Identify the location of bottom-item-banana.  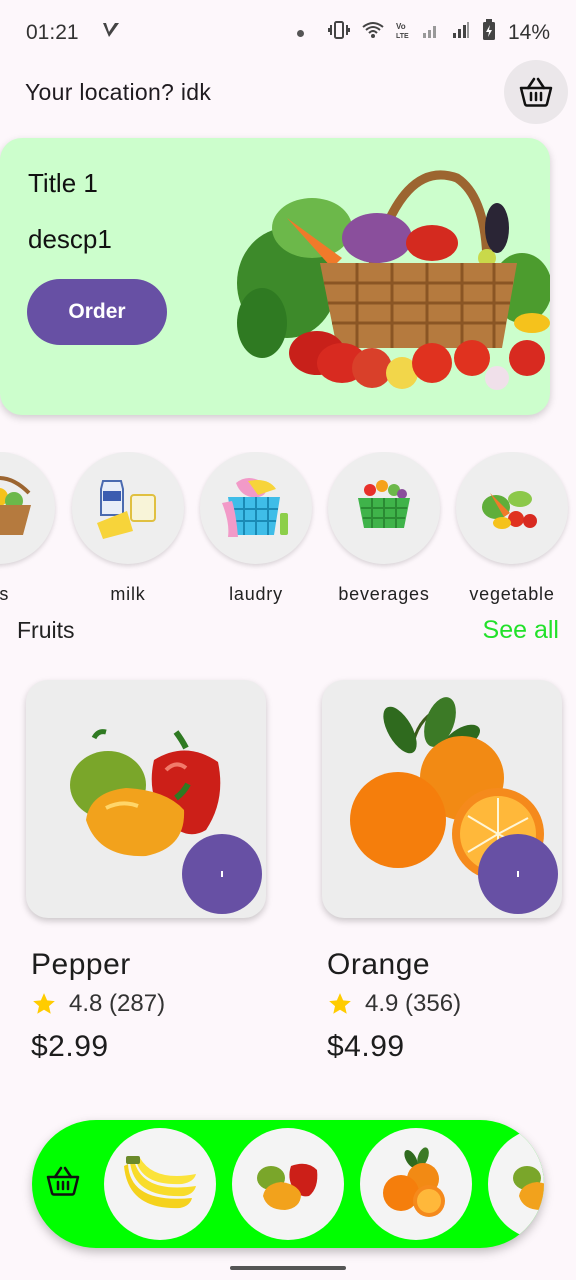
(160, 1184).